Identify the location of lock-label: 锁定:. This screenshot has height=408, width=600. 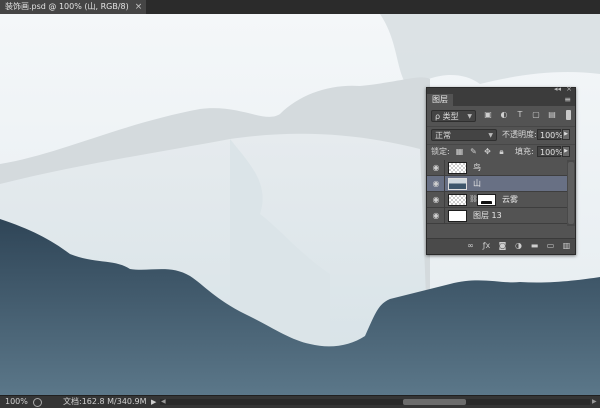
(440, 151).